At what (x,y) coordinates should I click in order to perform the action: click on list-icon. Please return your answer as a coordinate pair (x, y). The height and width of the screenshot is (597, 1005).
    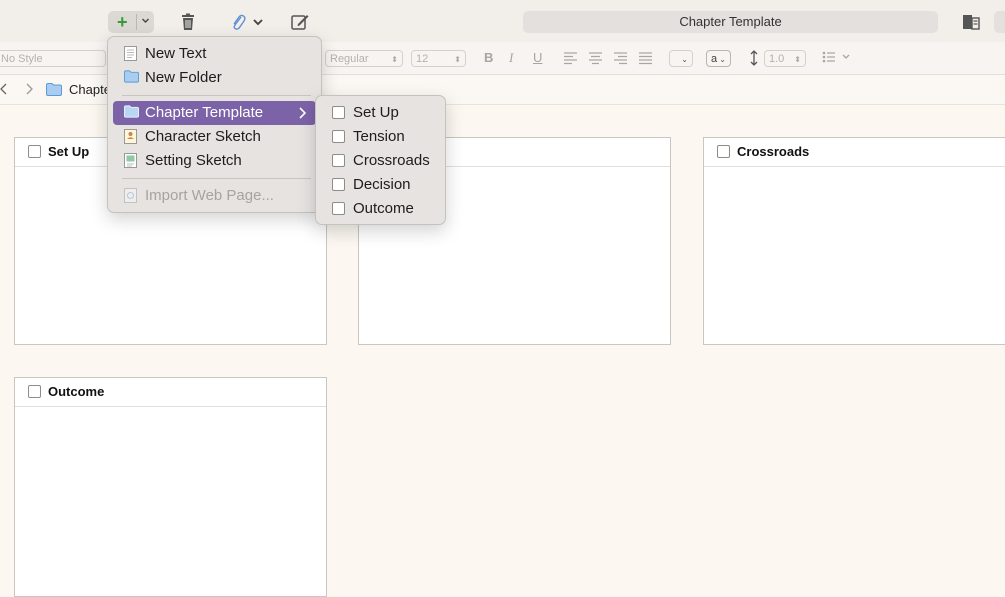
    Looking at the image, I should click on (837, 57).